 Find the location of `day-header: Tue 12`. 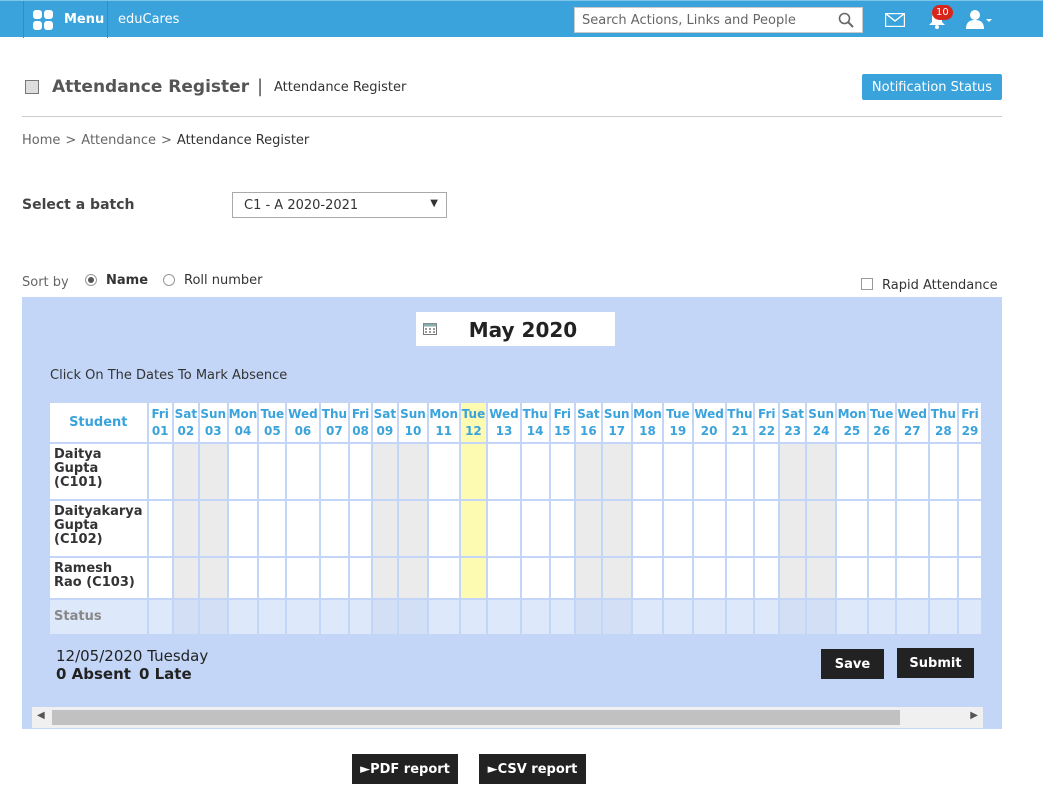

day-header: Tue 12 is located at coordinates (473, 422).